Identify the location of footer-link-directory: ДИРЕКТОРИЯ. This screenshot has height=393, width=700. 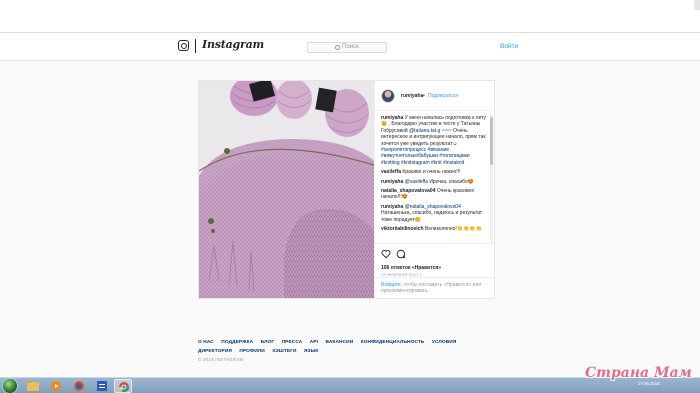
(215, 351).